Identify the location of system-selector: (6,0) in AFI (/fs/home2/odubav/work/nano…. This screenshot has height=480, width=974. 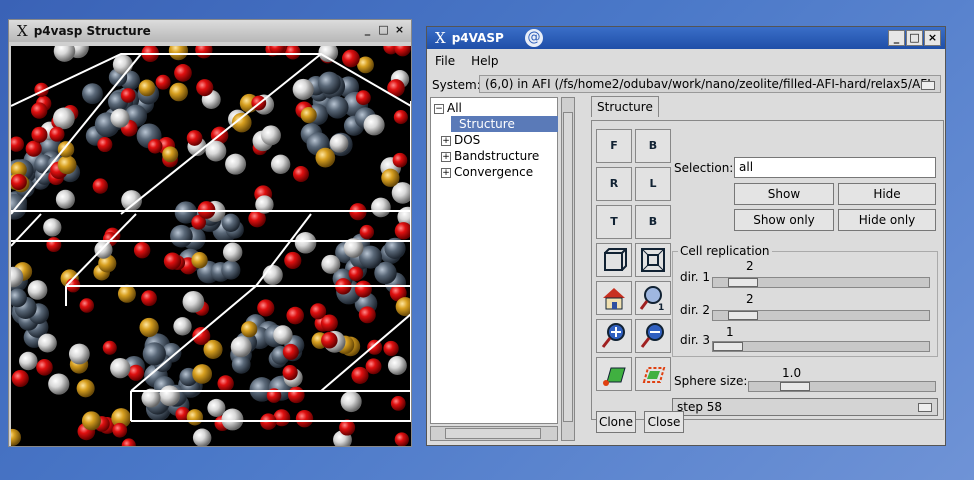
(710, 84).